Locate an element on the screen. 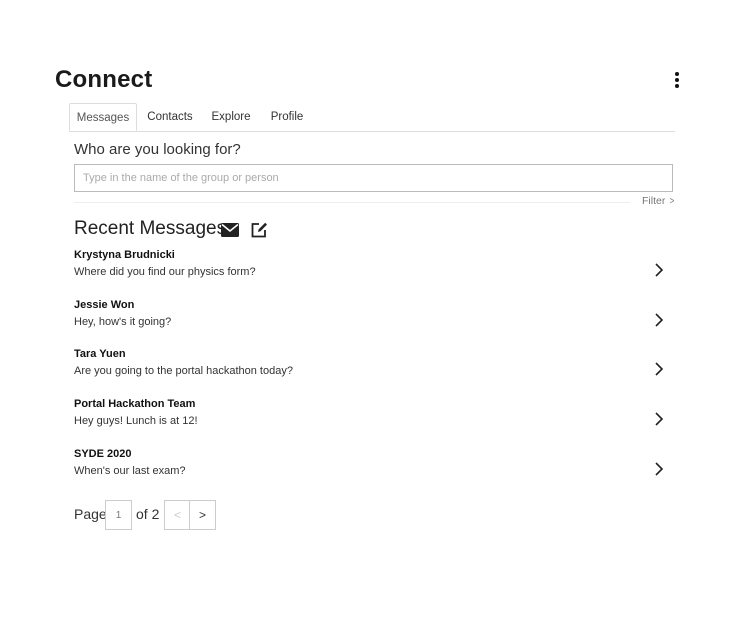  message-sender: SYDE 2020 is located at coordinates (103, 453).